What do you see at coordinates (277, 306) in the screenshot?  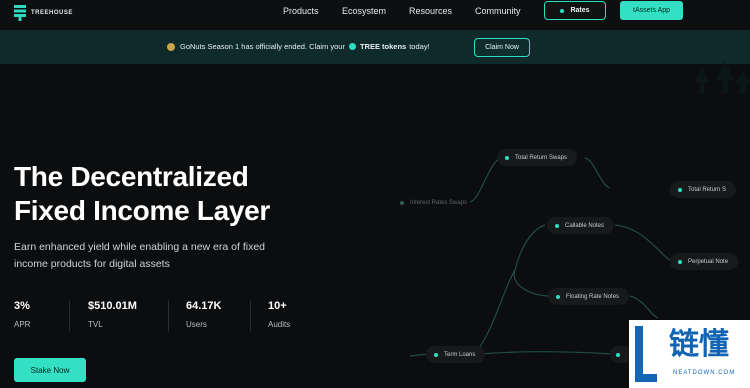 I see `stat-value: 10+` at bounding box center [277, 306].